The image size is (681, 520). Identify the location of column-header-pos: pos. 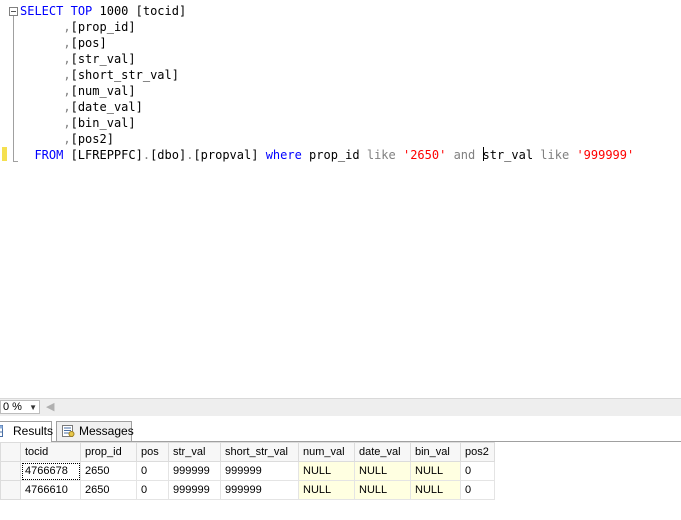
(152, 452).